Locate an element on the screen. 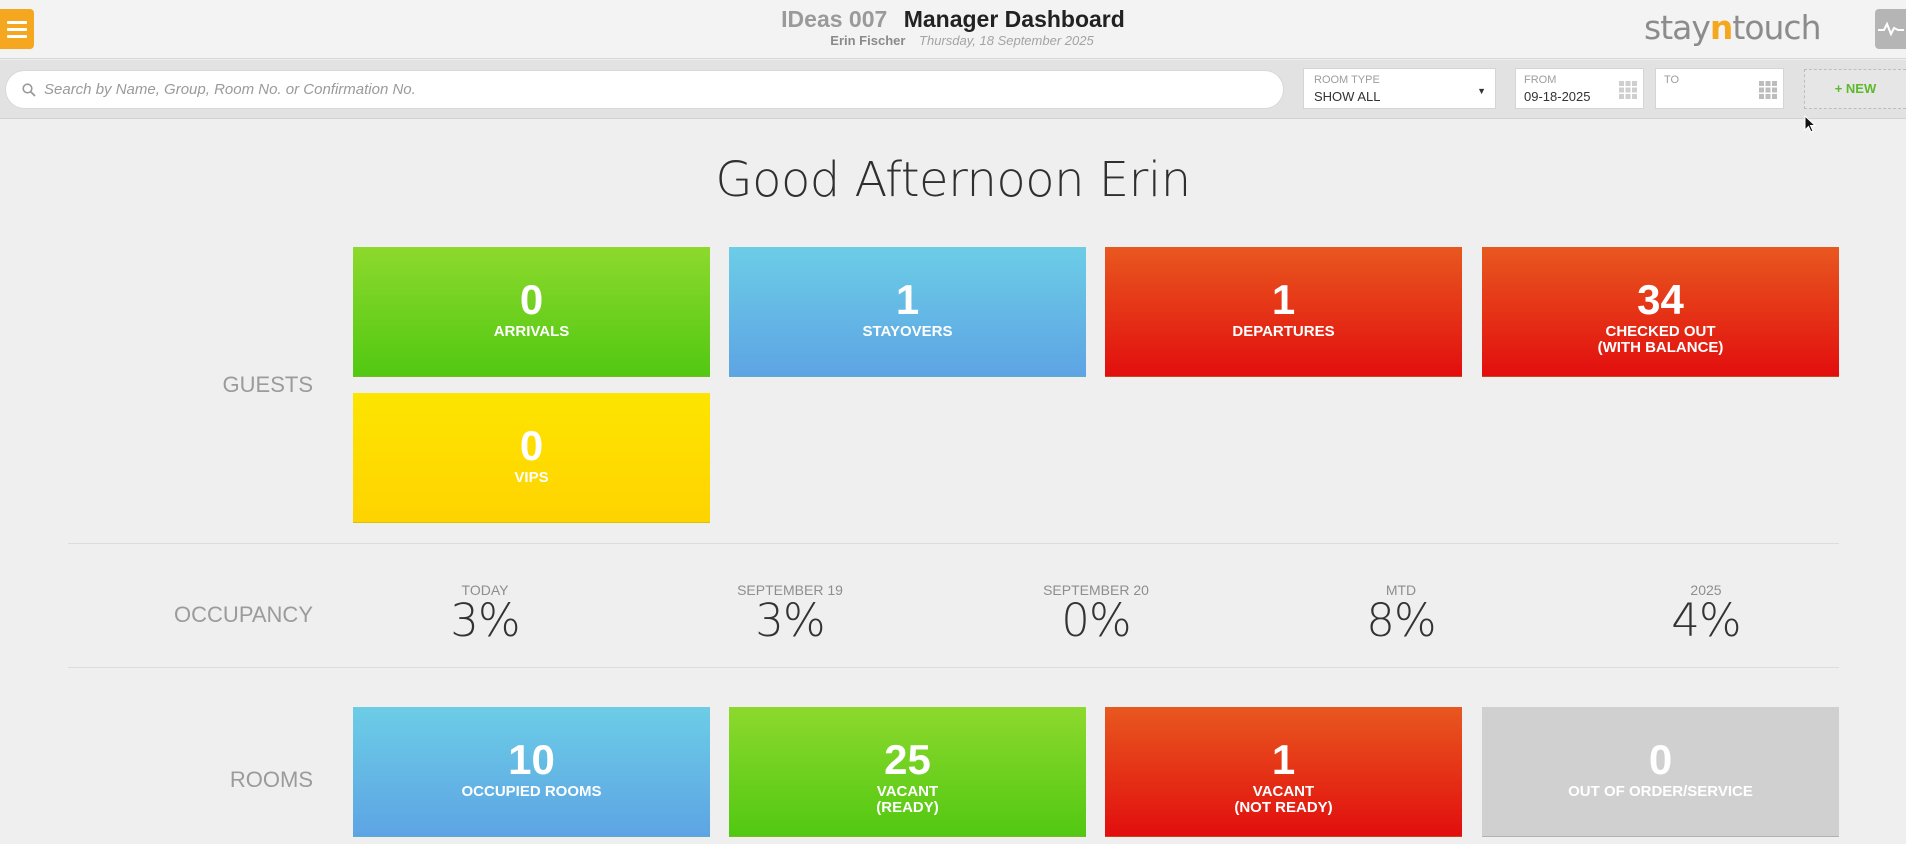  vips-tile: 0 VIPS is located at coordinates (531, 458).